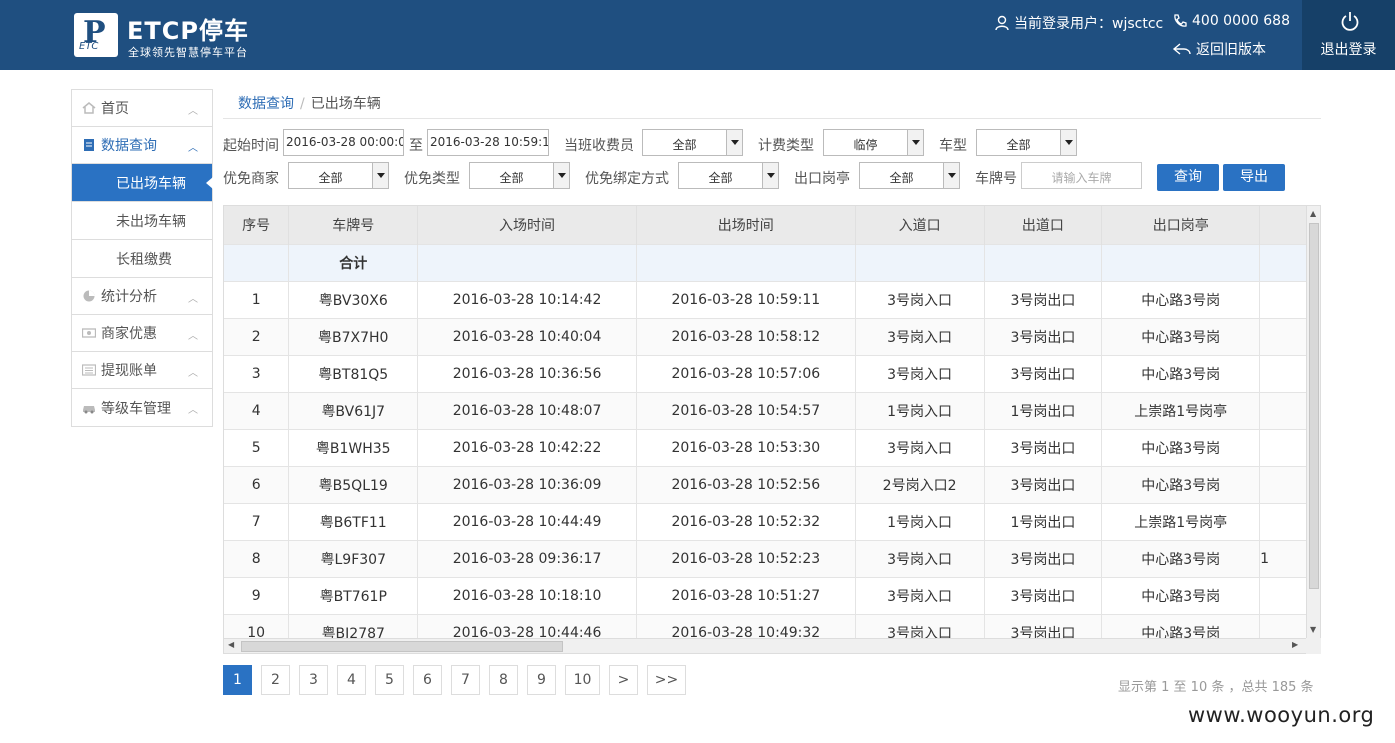 The width and height of the screenshot is (1395, 743). Describe the element at coordinates (402, 646) in the screenshot. I see `horizontal-scroll-thumb` at that location.